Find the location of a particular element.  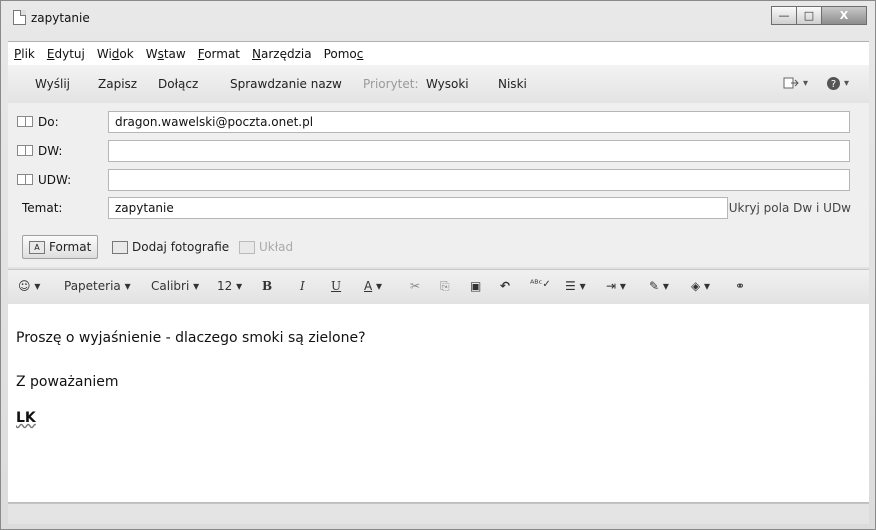

menu-accel: c is located at coordinates (360, 54).